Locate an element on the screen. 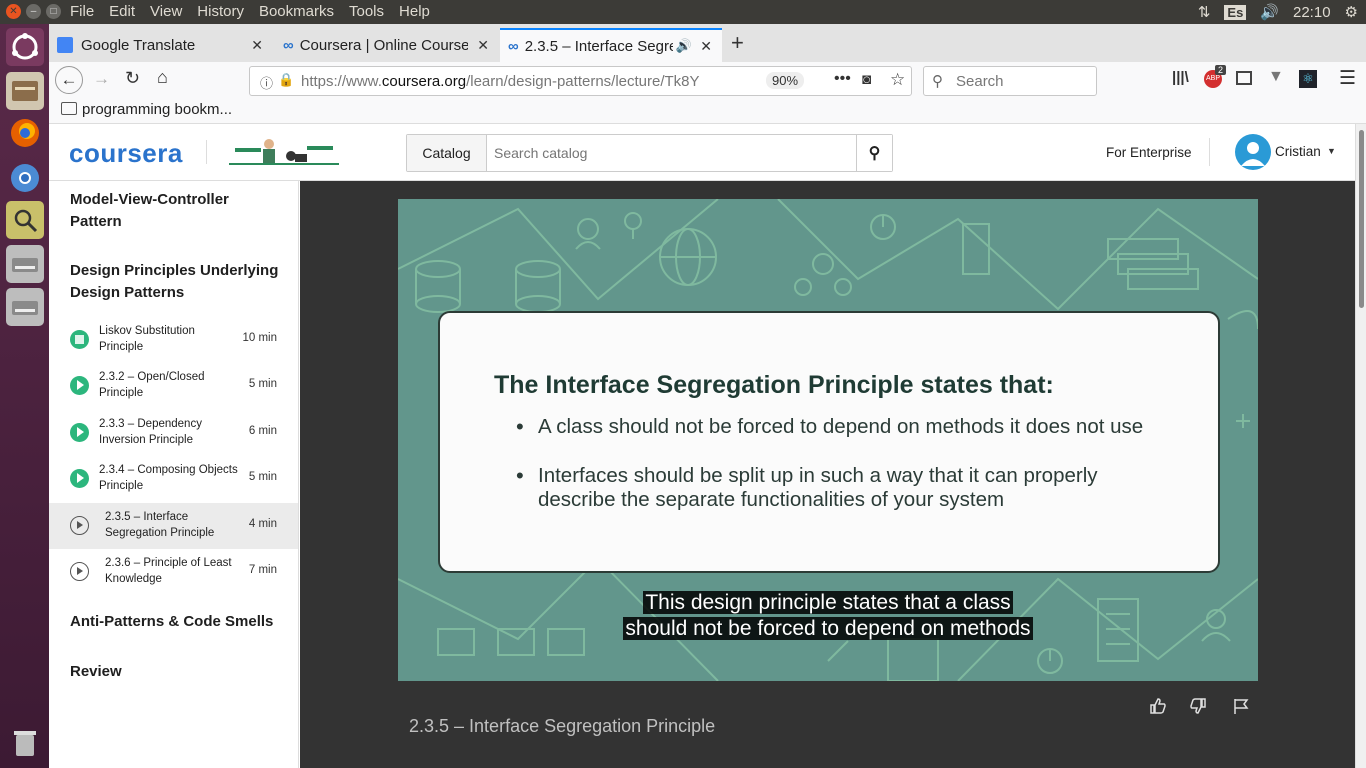 Image resolution: width=1366 pixels, height=768 pixels. react-devtools-icon: ⚛ is located at coordinates (1308, 79).